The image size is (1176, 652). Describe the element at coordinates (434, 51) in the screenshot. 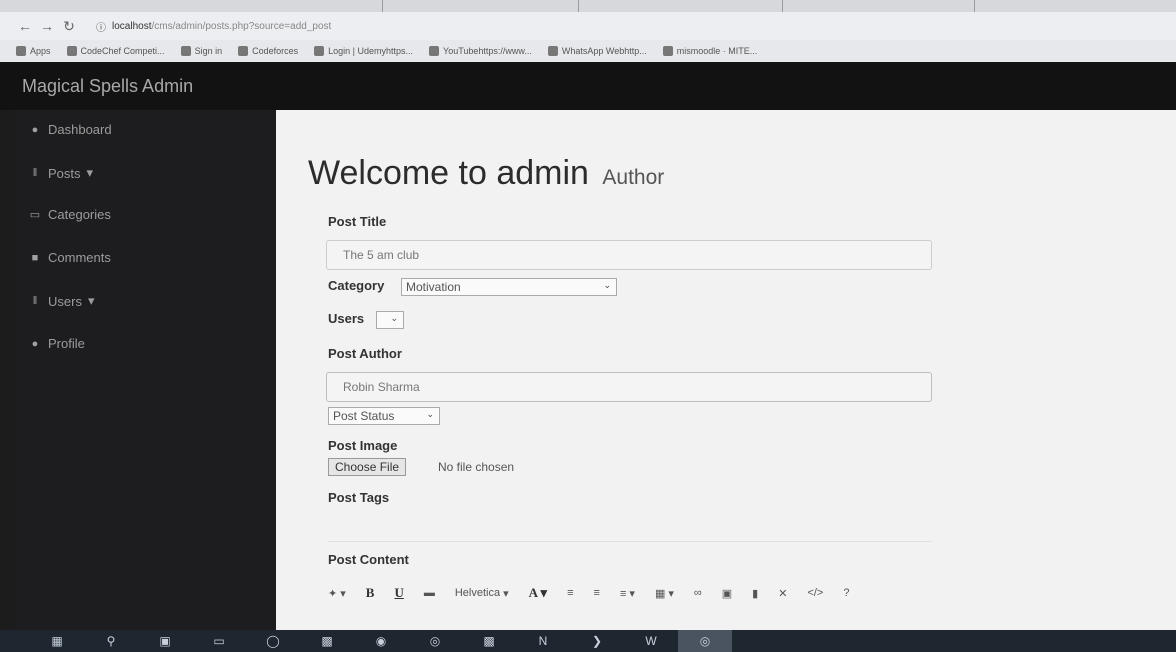

I see `youtube-icon` at that location.